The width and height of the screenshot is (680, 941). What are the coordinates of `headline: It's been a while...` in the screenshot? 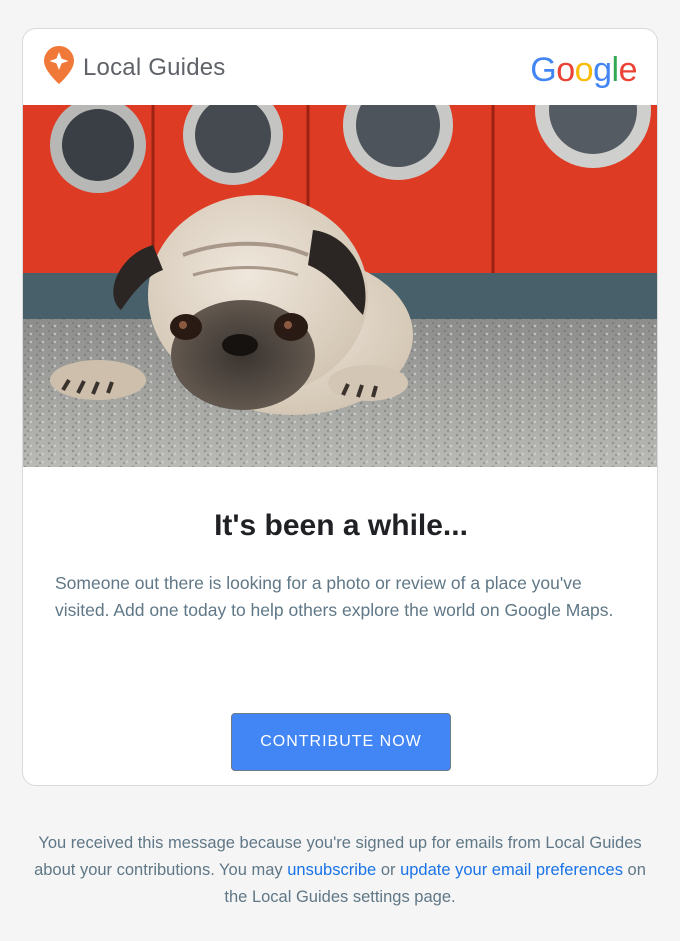 It's located at (341, 525).